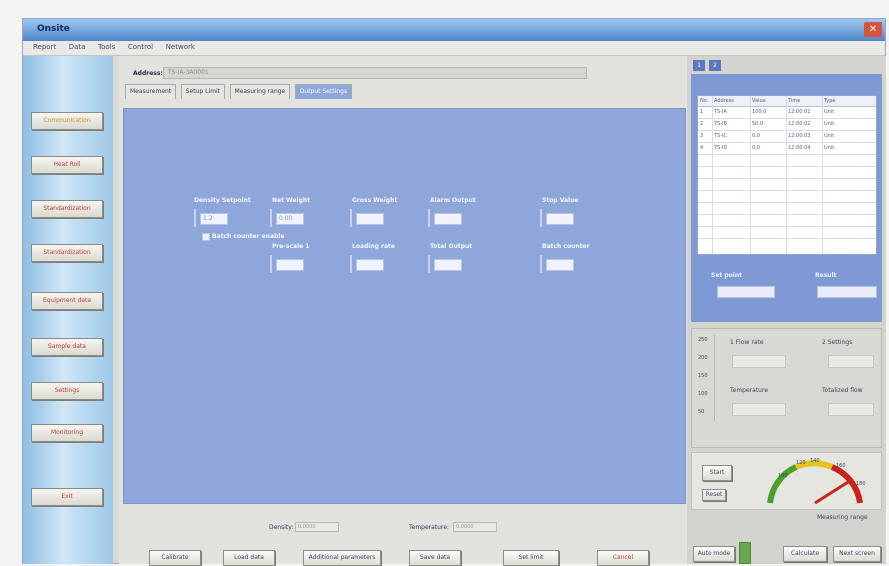 This screenshot has height=566, width=889. What do you see at coordinates (749, 390) in the screenshot?
I see `temperature-label: Temperature` at bounding box center [749, 390].